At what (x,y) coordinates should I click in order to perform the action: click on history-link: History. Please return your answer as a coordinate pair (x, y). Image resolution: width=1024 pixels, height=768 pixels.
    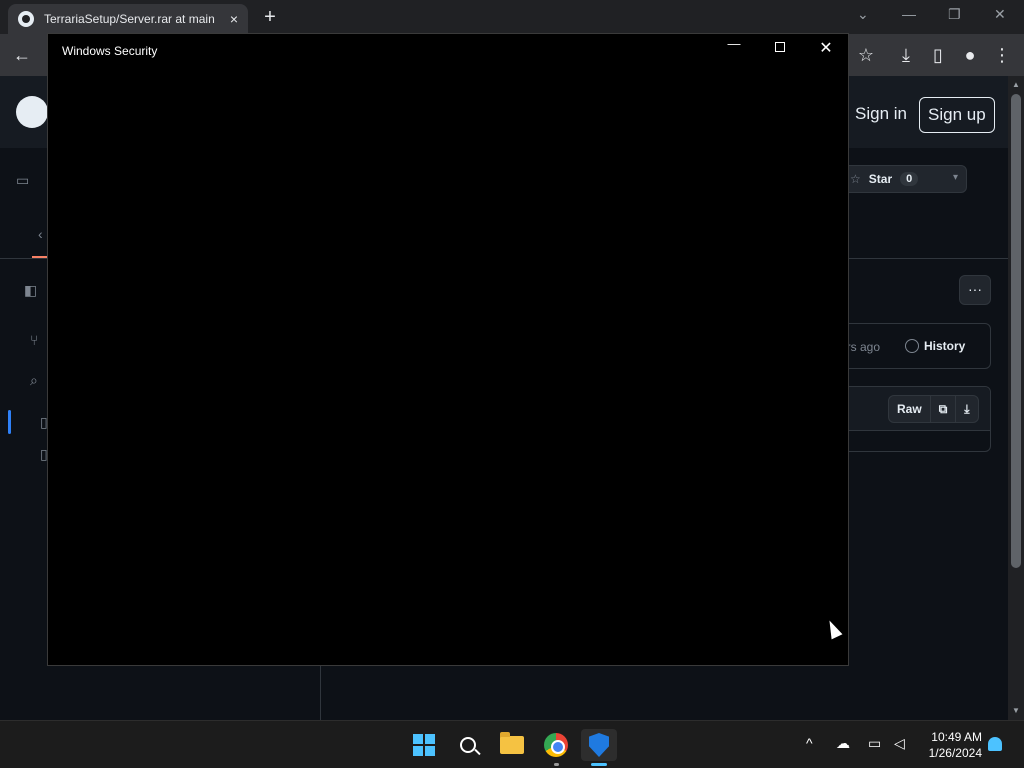
    Looking at the image, I should click on (935, 346).